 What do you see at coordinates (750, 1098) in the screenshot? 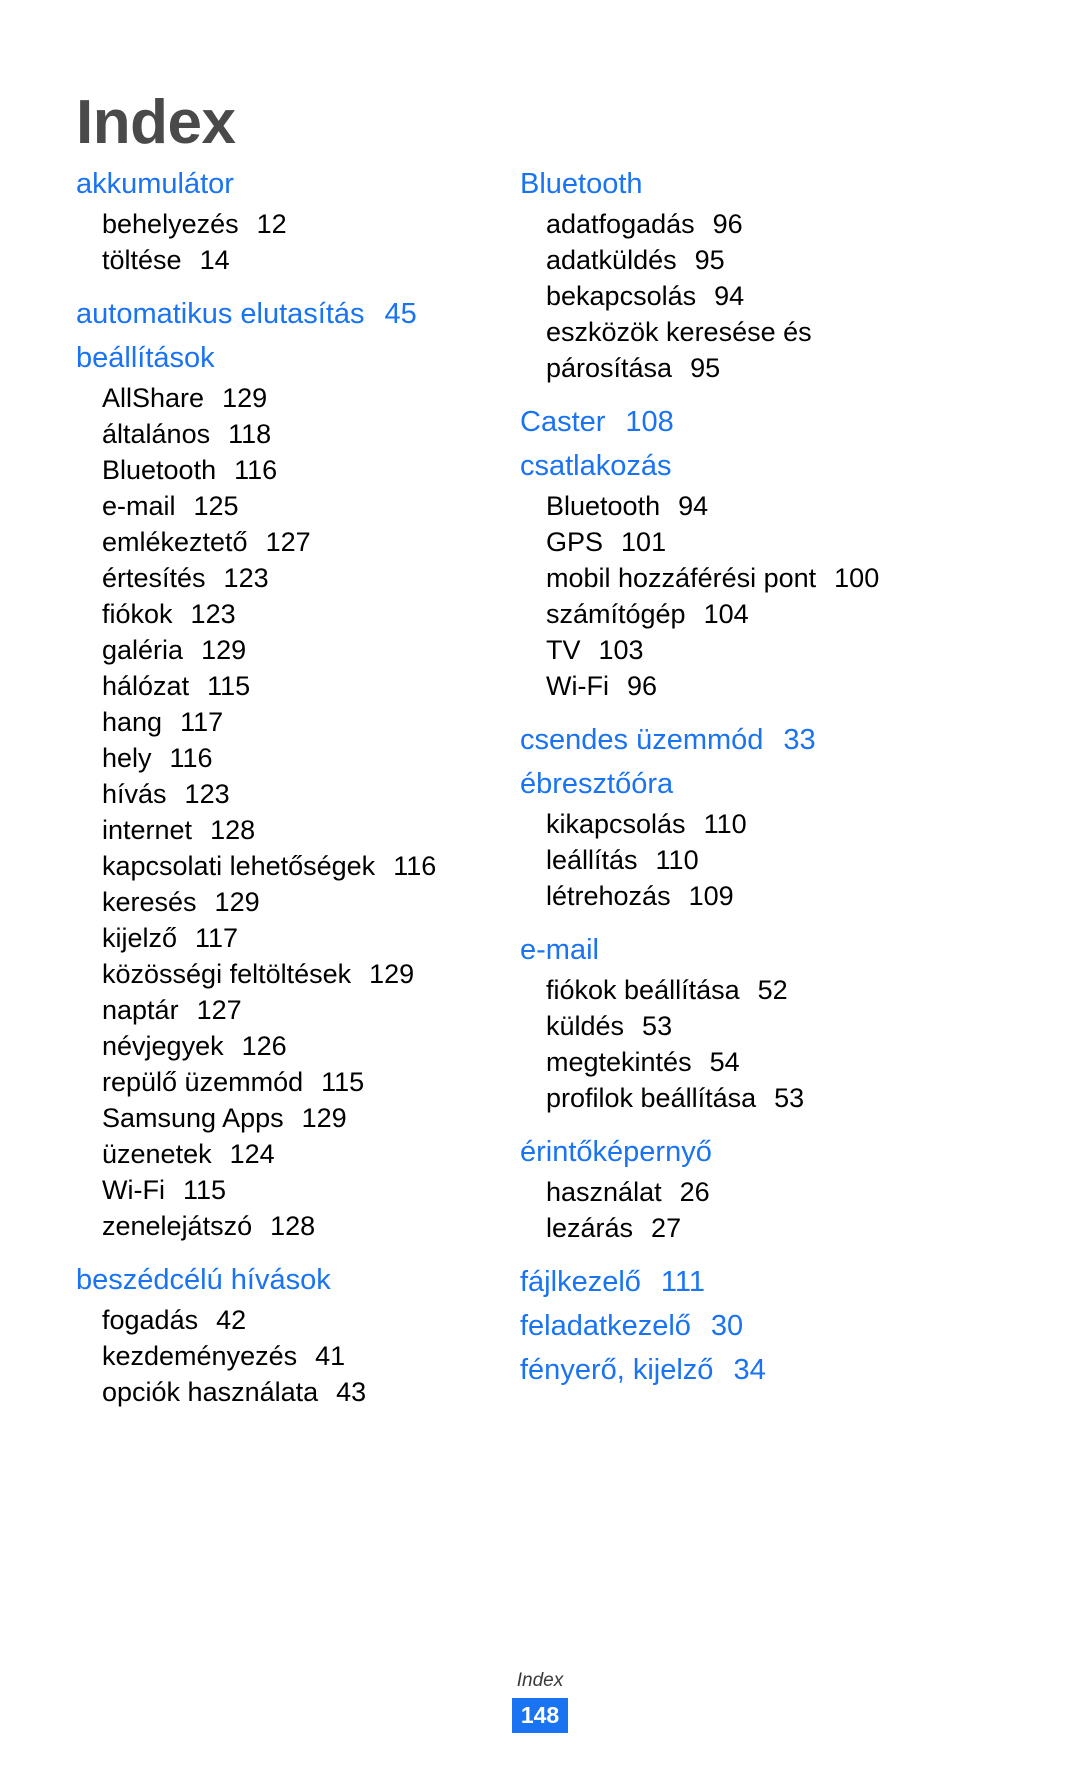
I see `index-entry: profilok beállítása 53` at bounding box center [750, 1098].